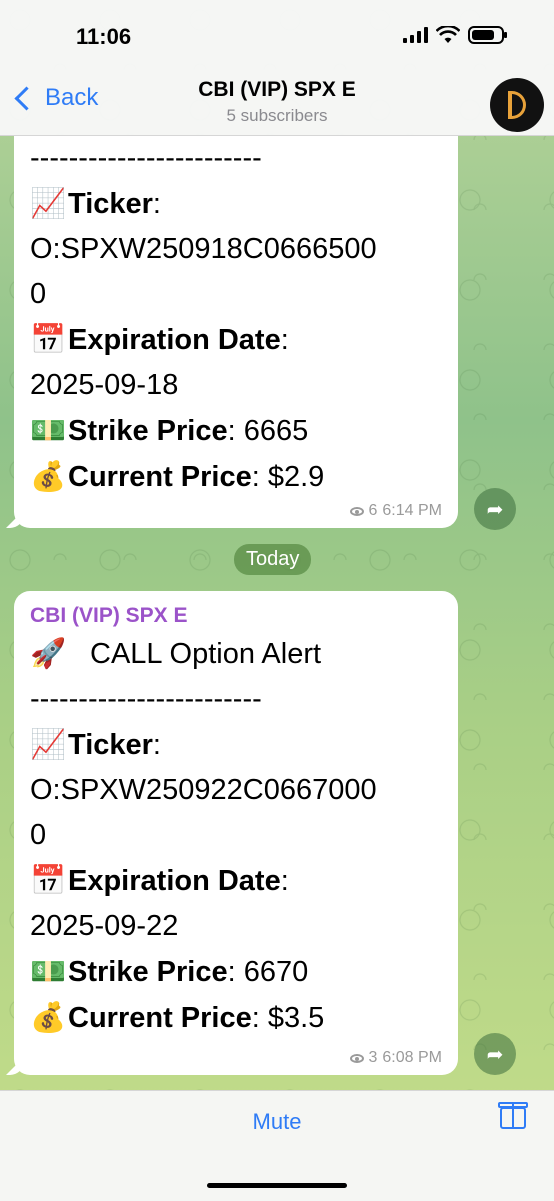 This screenshot has width=554, height=1201. Describe the element at coordinates (513, 1115) in the screenshot. I see `gift-icon` at that location.